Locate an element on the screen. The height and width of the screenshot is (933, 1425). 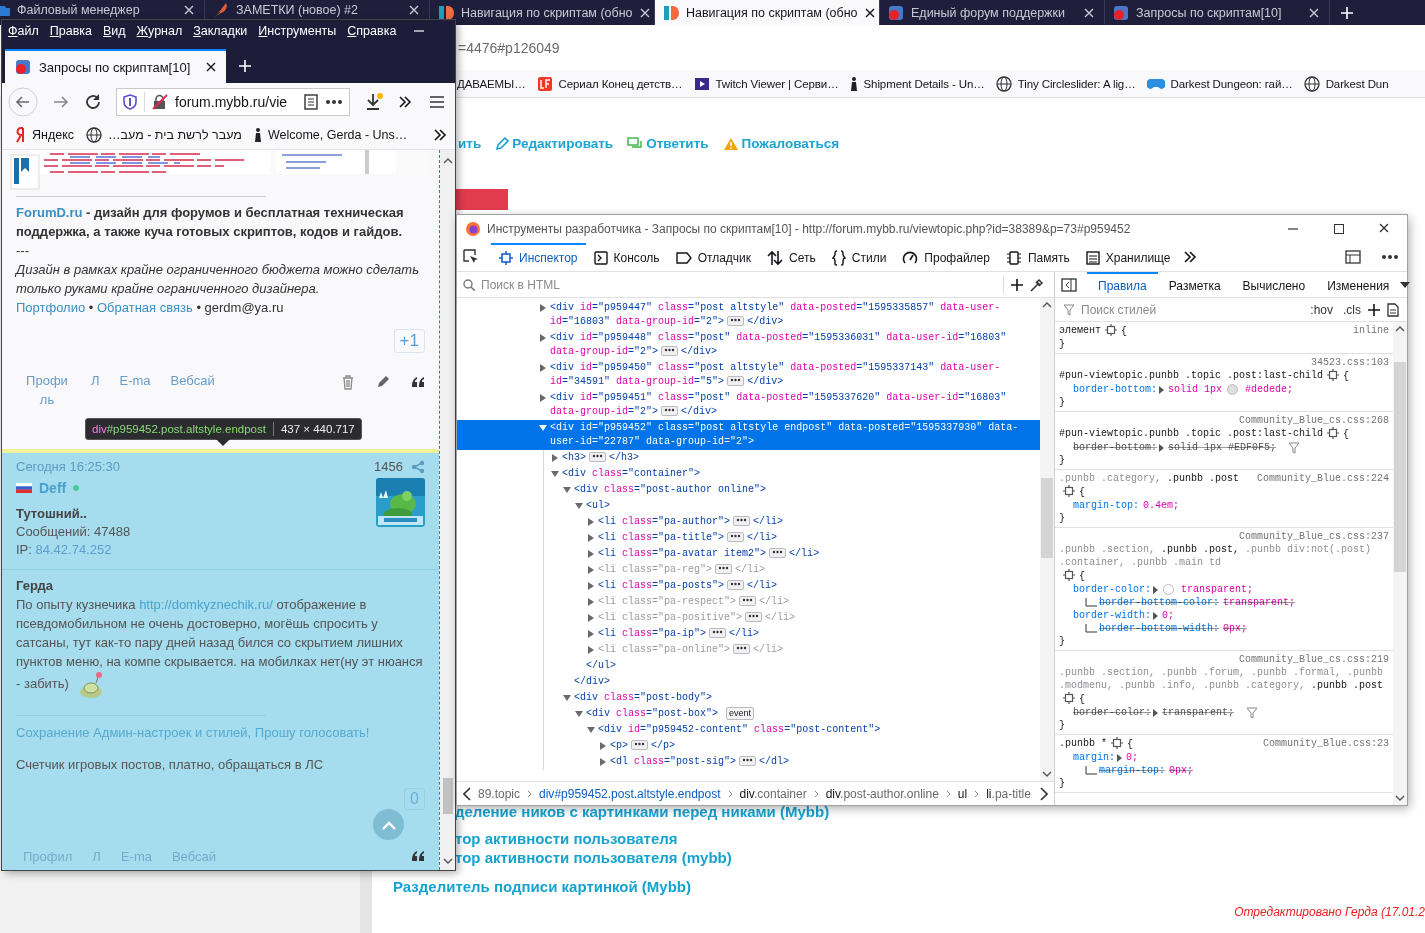
devtools-tab: Хранилище is located at coordinates (1128, 257).